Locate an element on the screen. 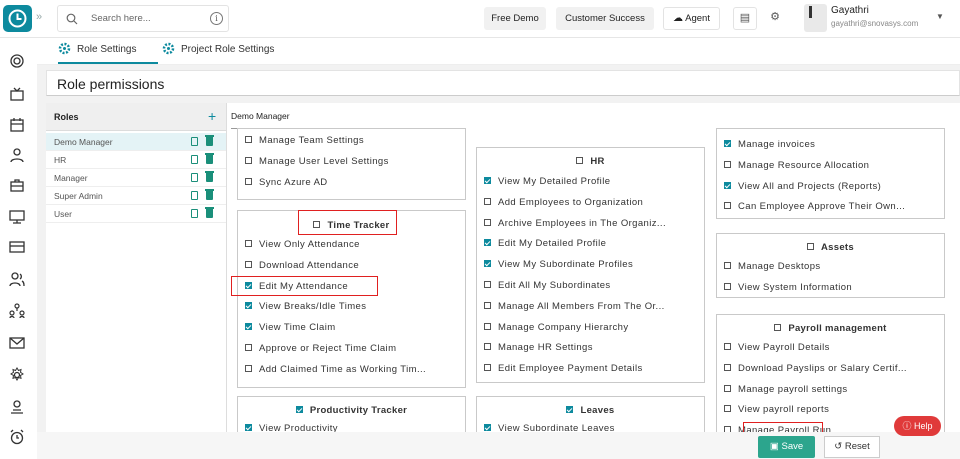 The width and height of the screenshot is (960, 459). tab-role-settings: Role Settings is located at coordinates (108, 51).